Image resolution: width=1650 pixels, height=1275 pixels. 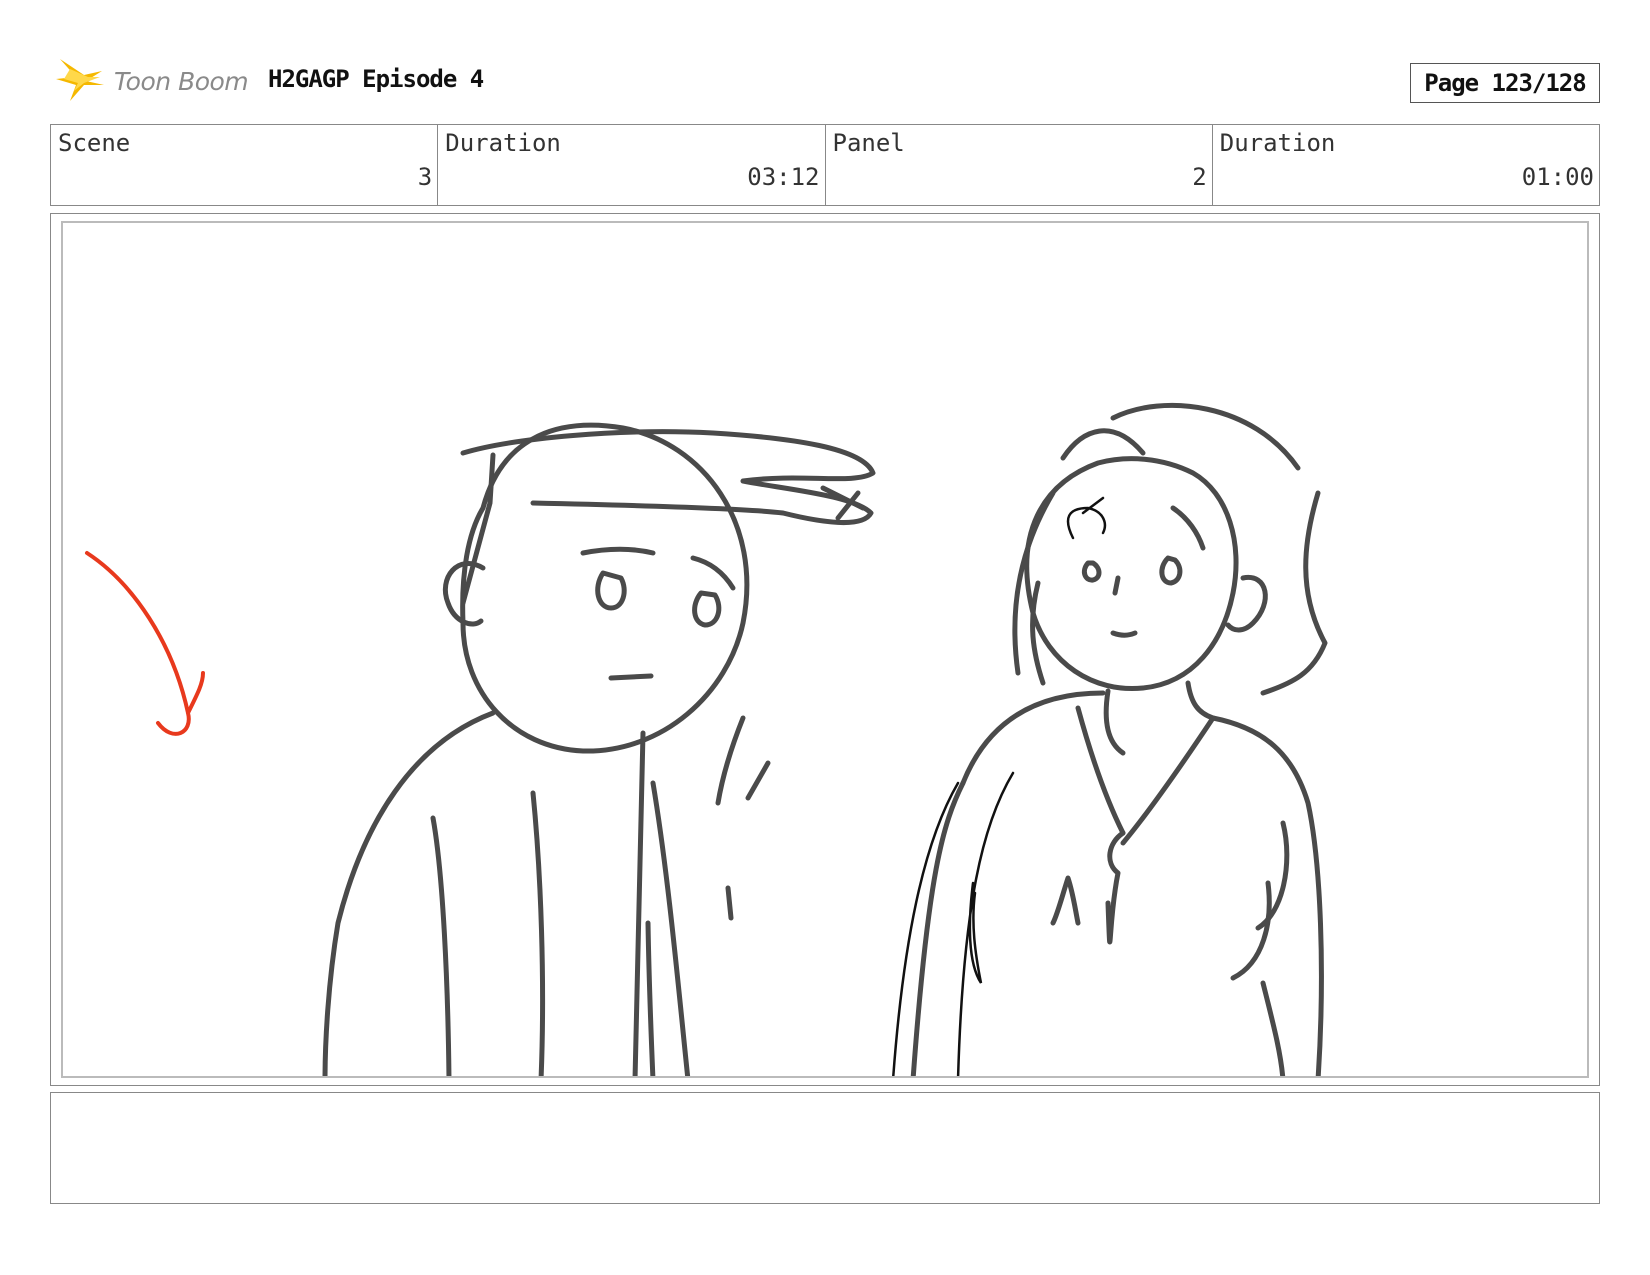 What do you see at coordinates (1171, 570) in the screenshot?
I see `woman-eye-right` at bounding box center [1171, 570].